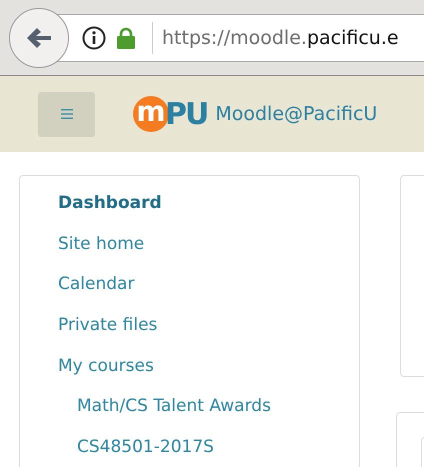  Describe the element at coordinates (39, 38) in the screenshot. I see `back-arrow-icon` at that location.